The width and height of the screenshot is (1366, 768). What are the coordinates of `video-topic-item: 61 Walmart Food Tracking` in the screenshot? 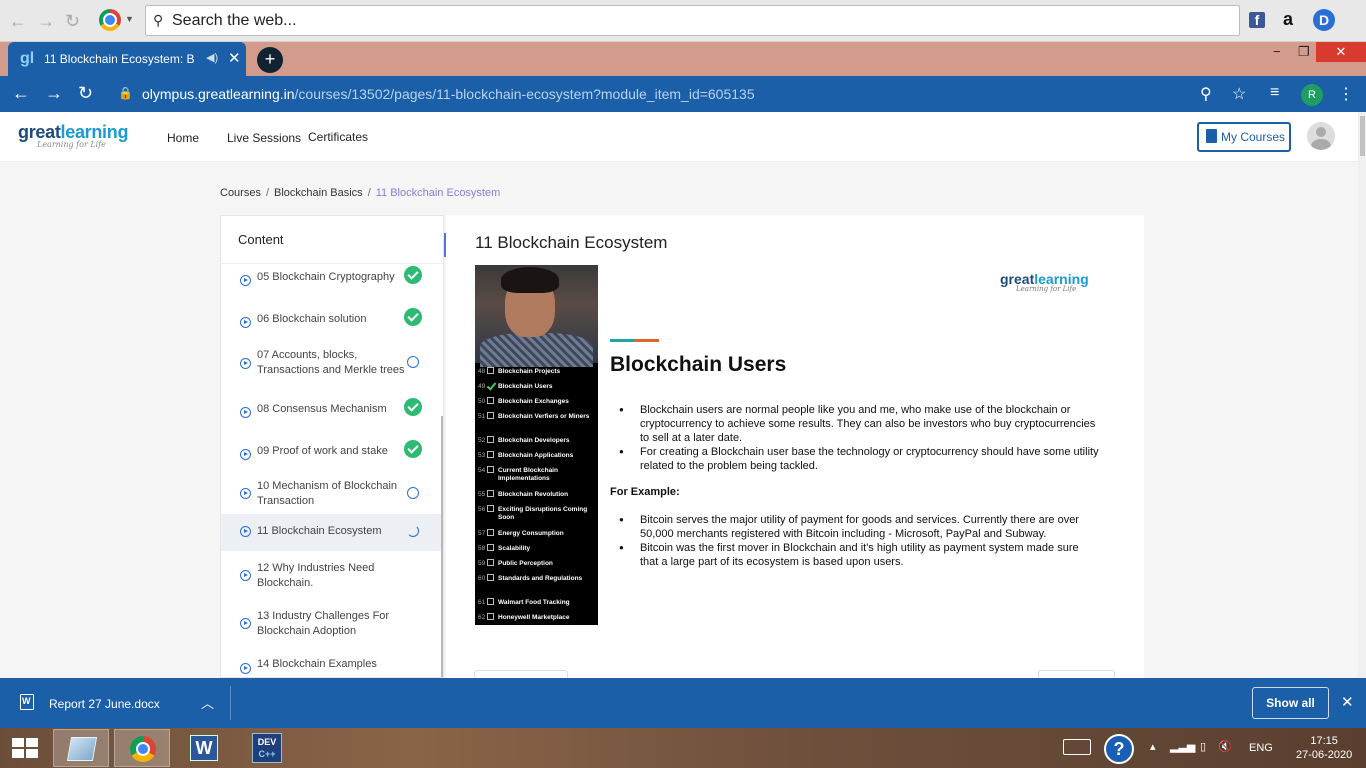 It's located at (536, 603).